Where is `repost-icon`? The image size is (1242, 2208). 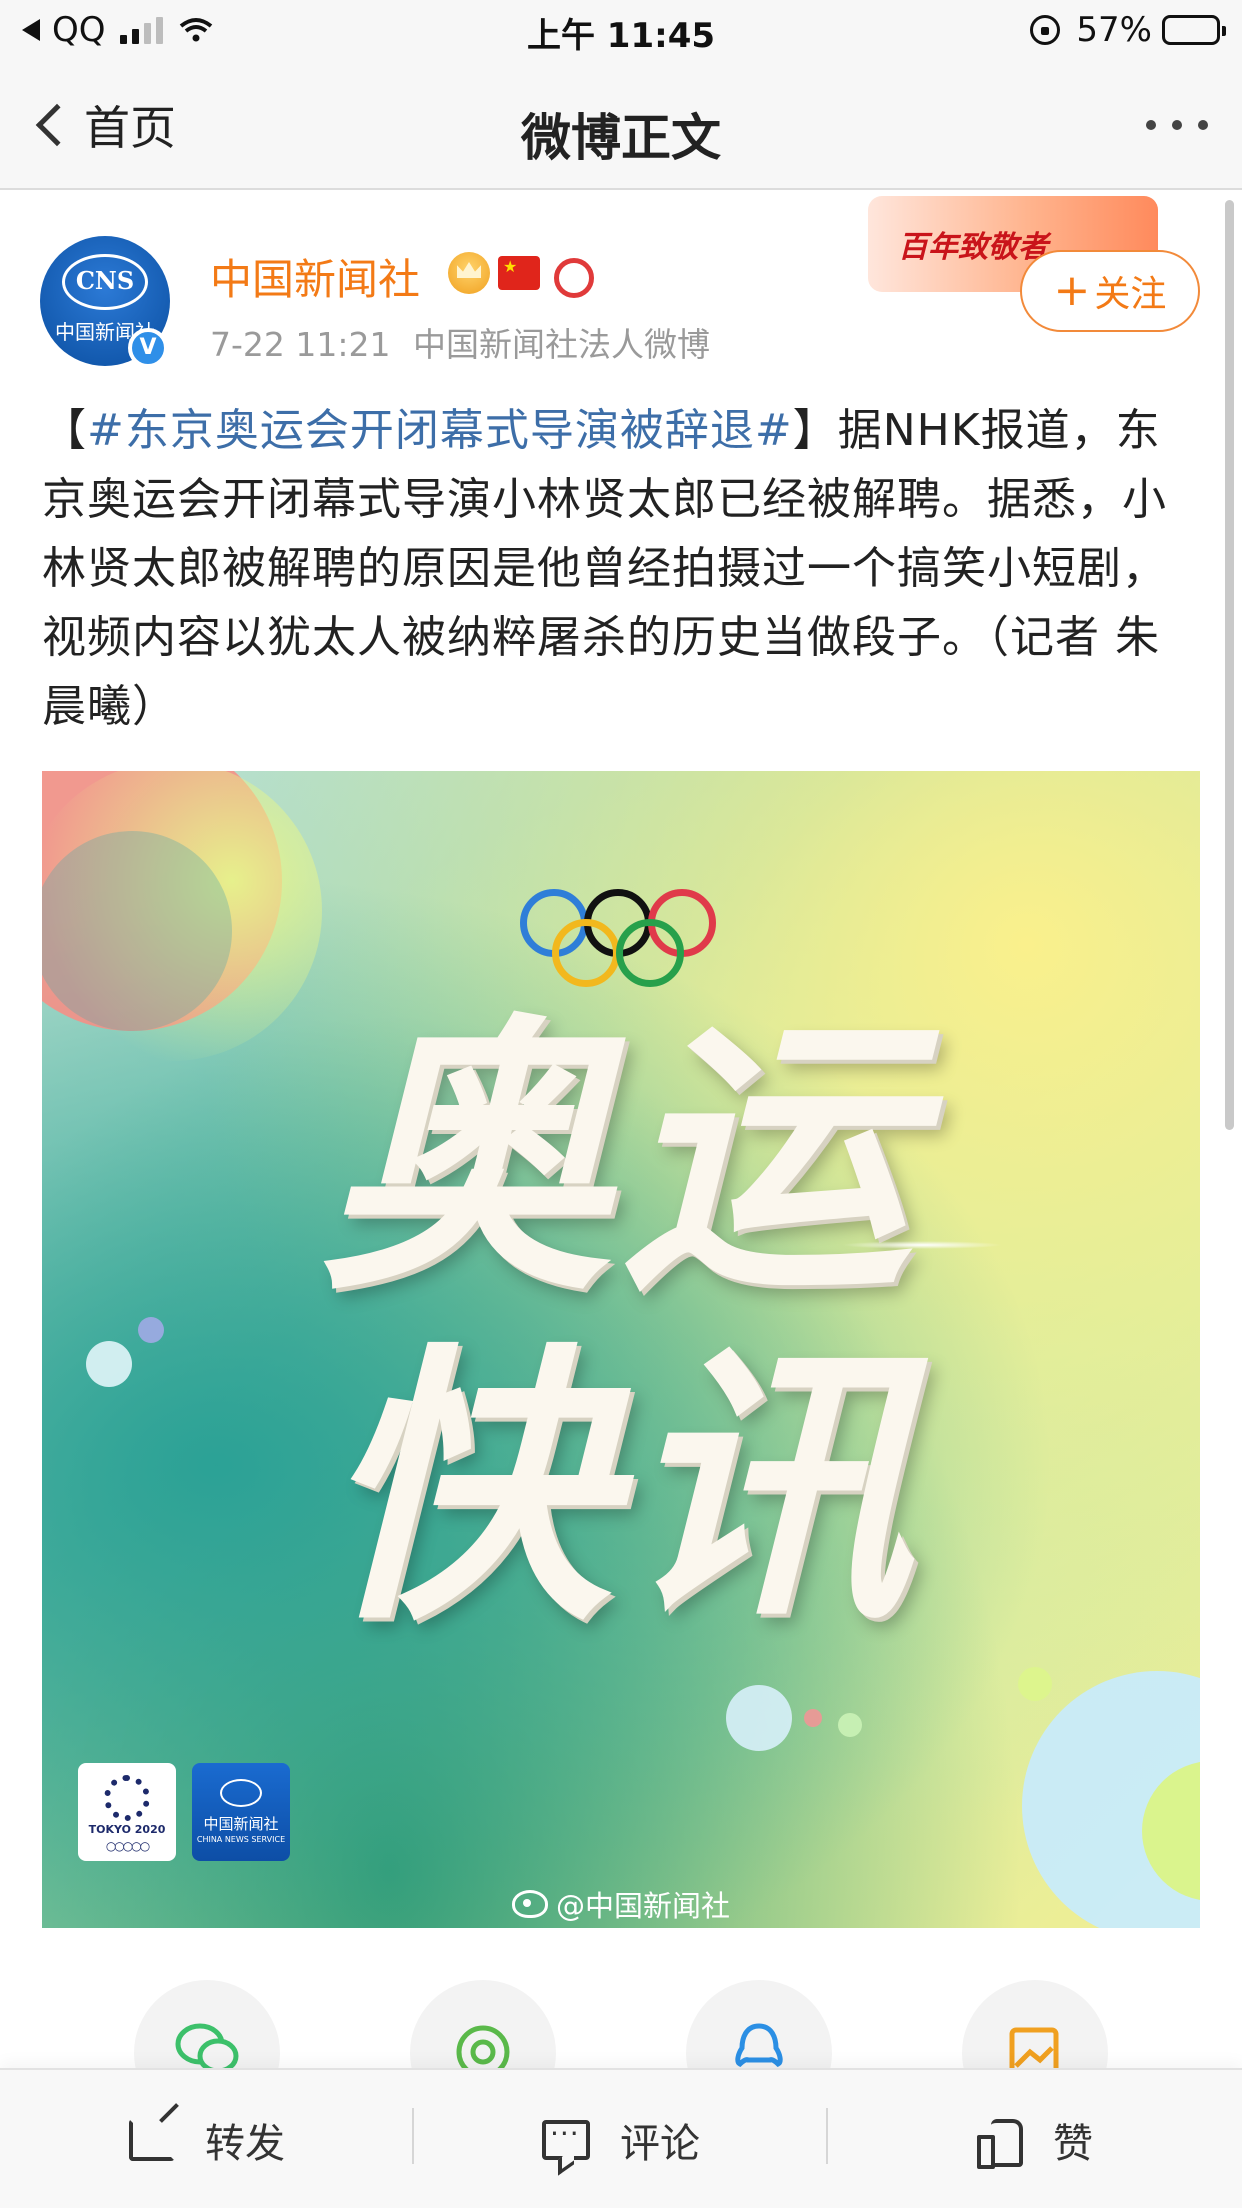
repost-icon is located at coordinates (152, 2140).